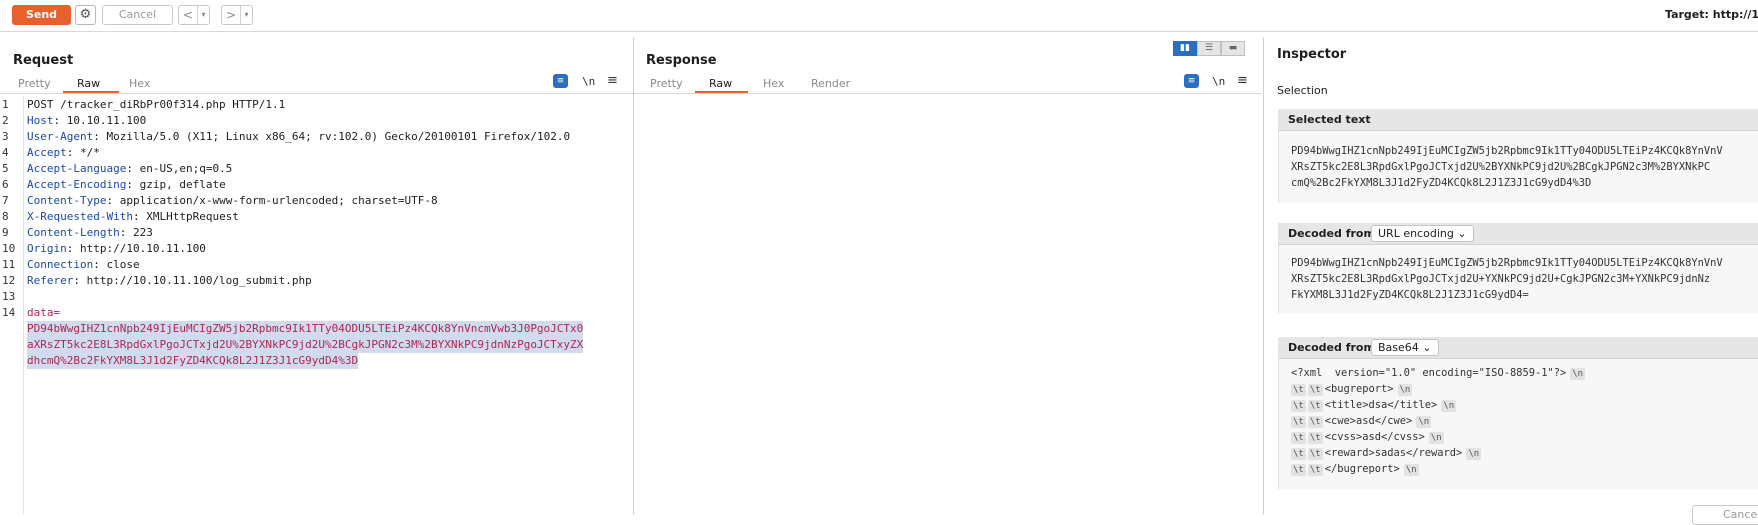  Describe the element at coordinates (1302, 90) in the screenshot. I see `selection-label: Selection` at that location.